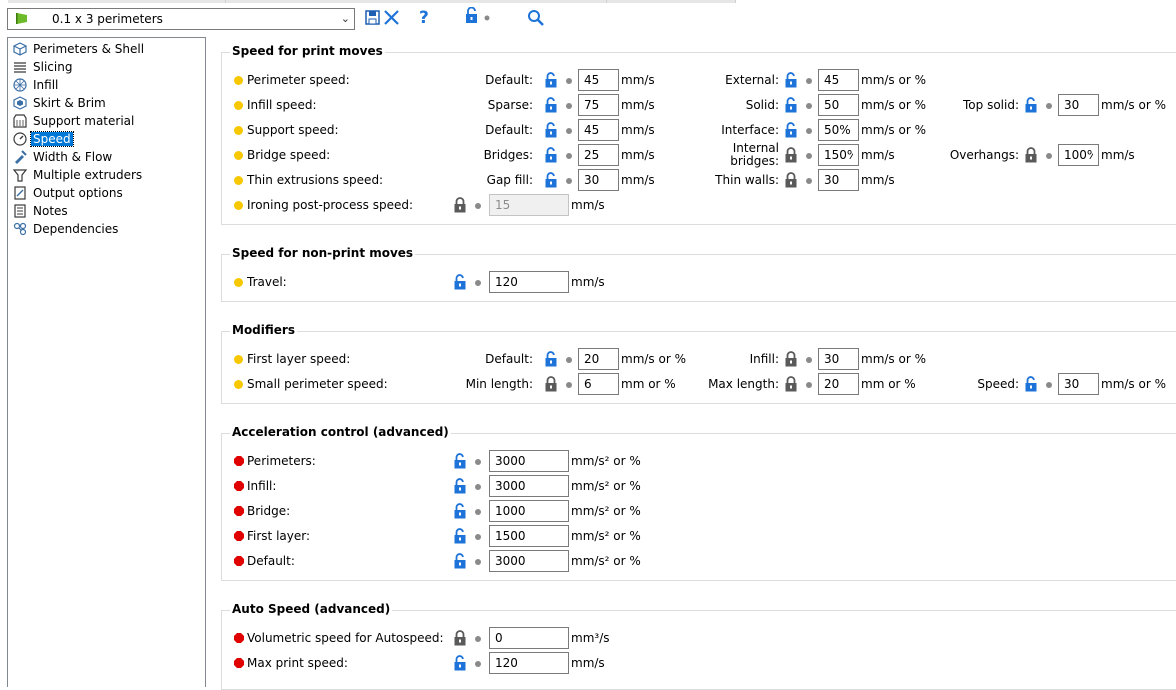 This screenshot has width=1176, height=690. I want to click on sidebar-item-notes: Notes, so click(108, 211).